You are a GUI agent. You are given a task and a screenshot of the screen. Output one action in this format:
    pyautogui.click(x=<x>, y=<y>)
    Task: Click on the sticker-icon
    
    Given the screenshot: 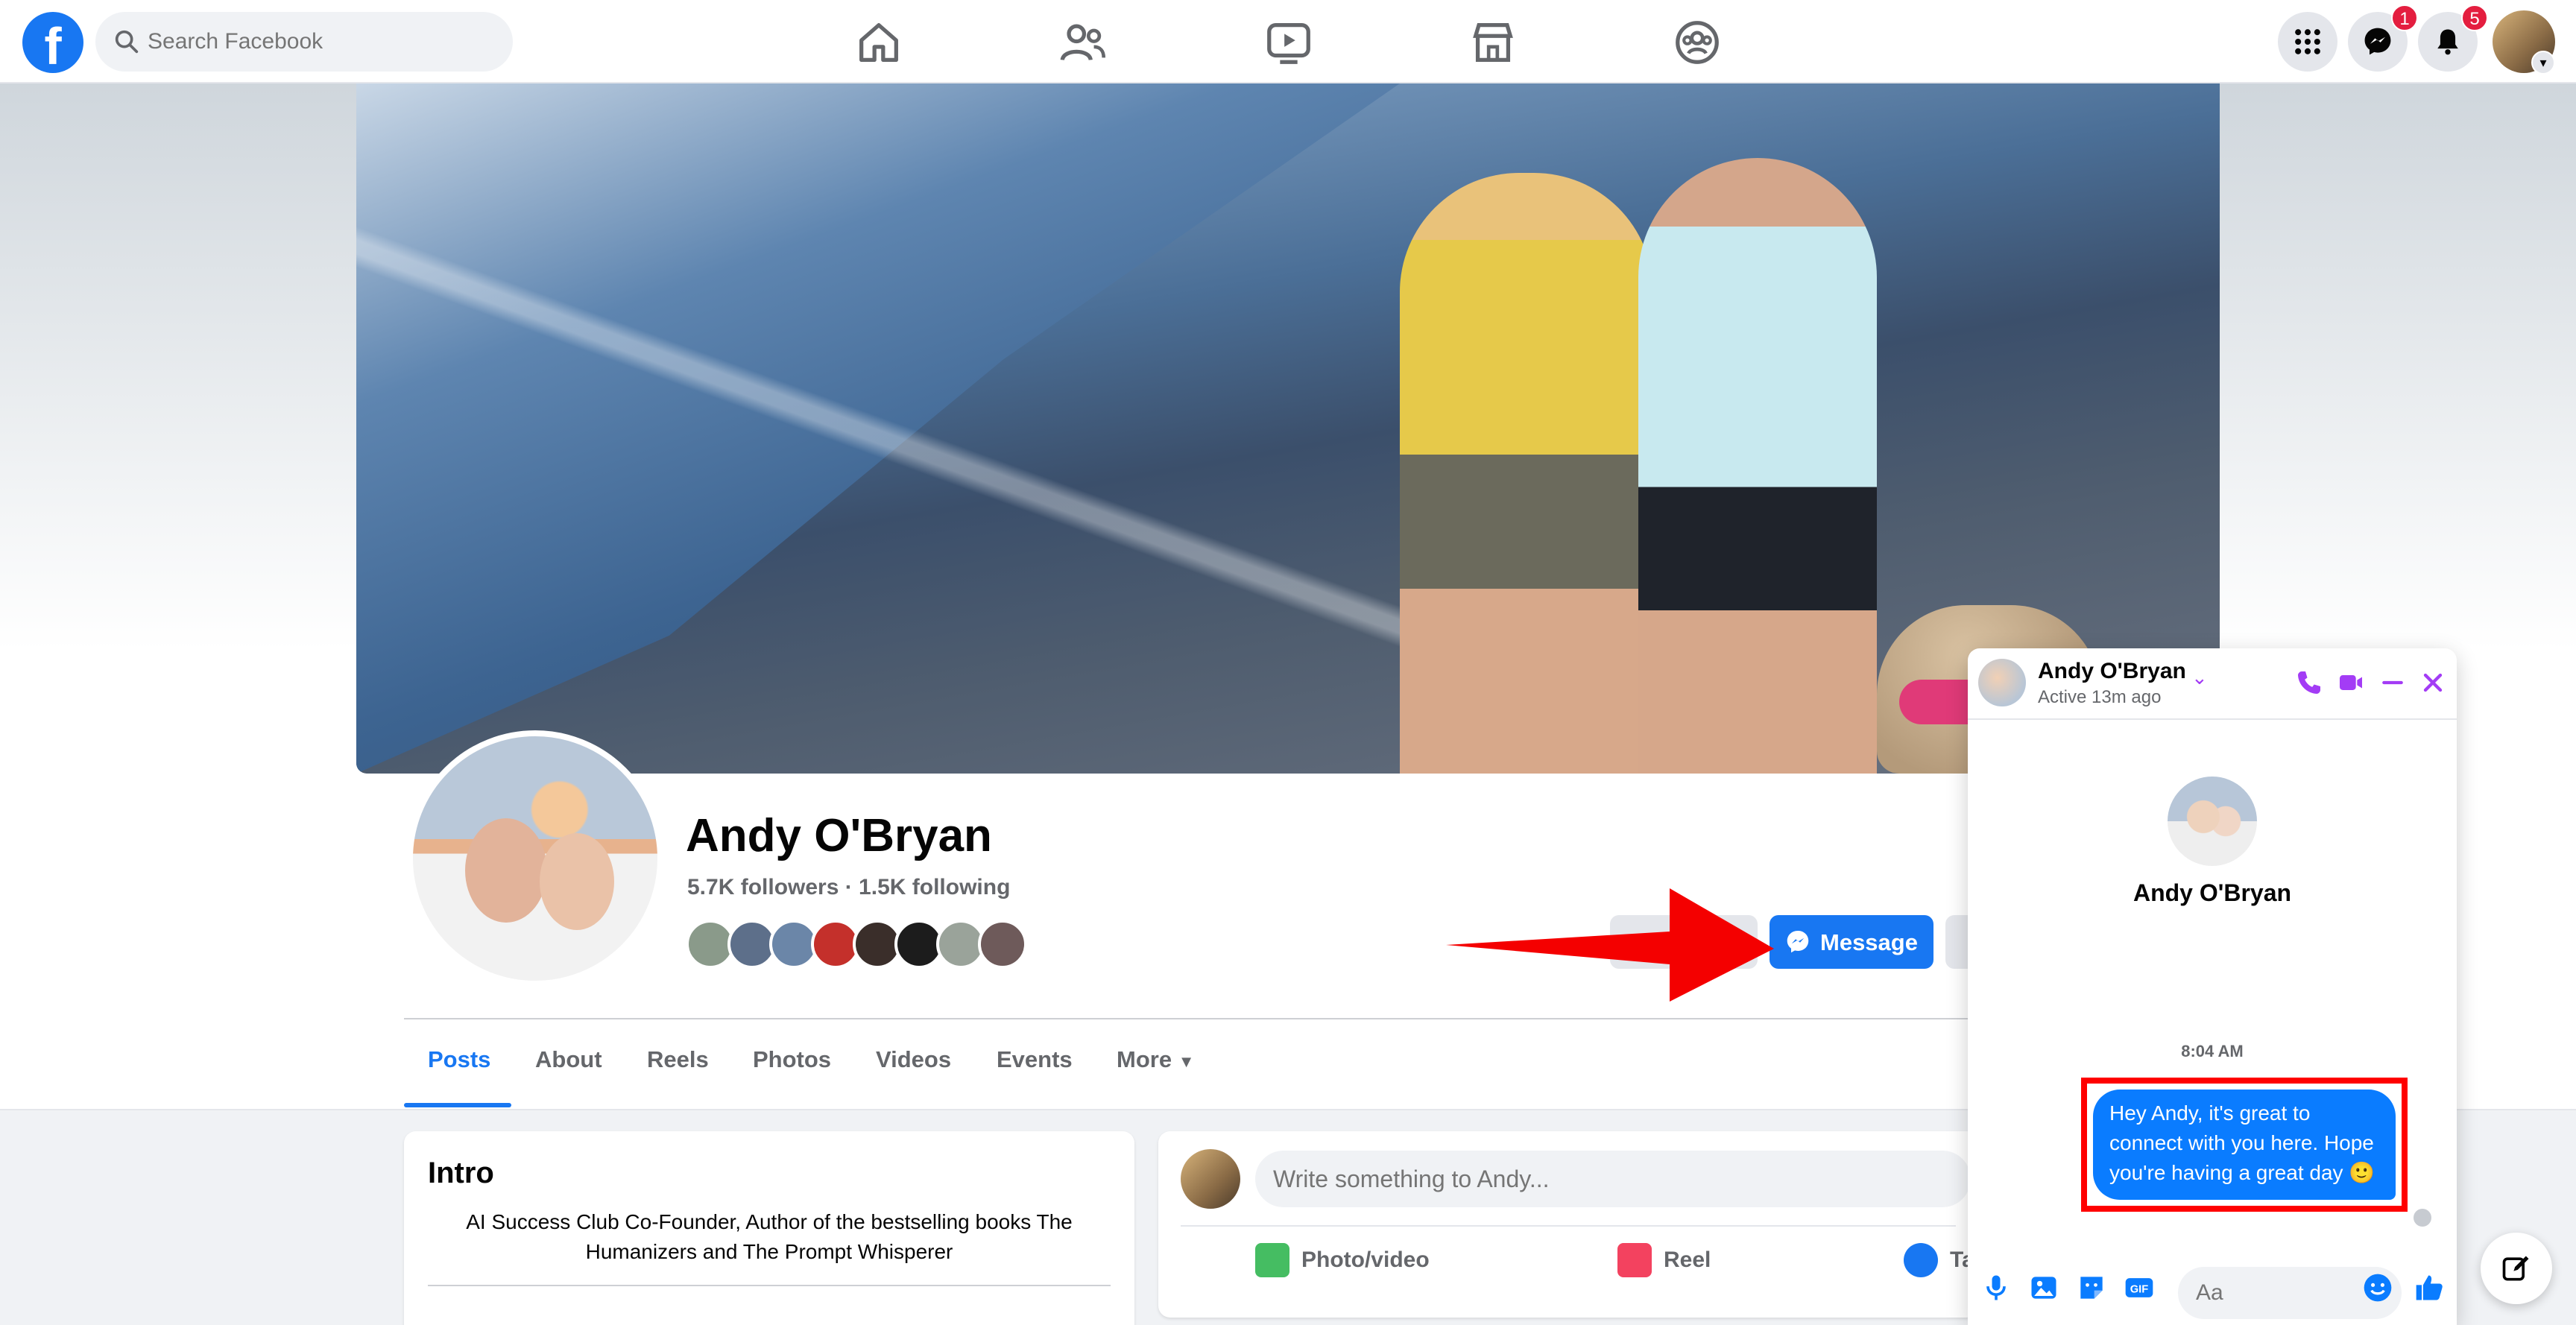 What is the action you would take?
    pyautogui.click(x=2091, y=1287)
    